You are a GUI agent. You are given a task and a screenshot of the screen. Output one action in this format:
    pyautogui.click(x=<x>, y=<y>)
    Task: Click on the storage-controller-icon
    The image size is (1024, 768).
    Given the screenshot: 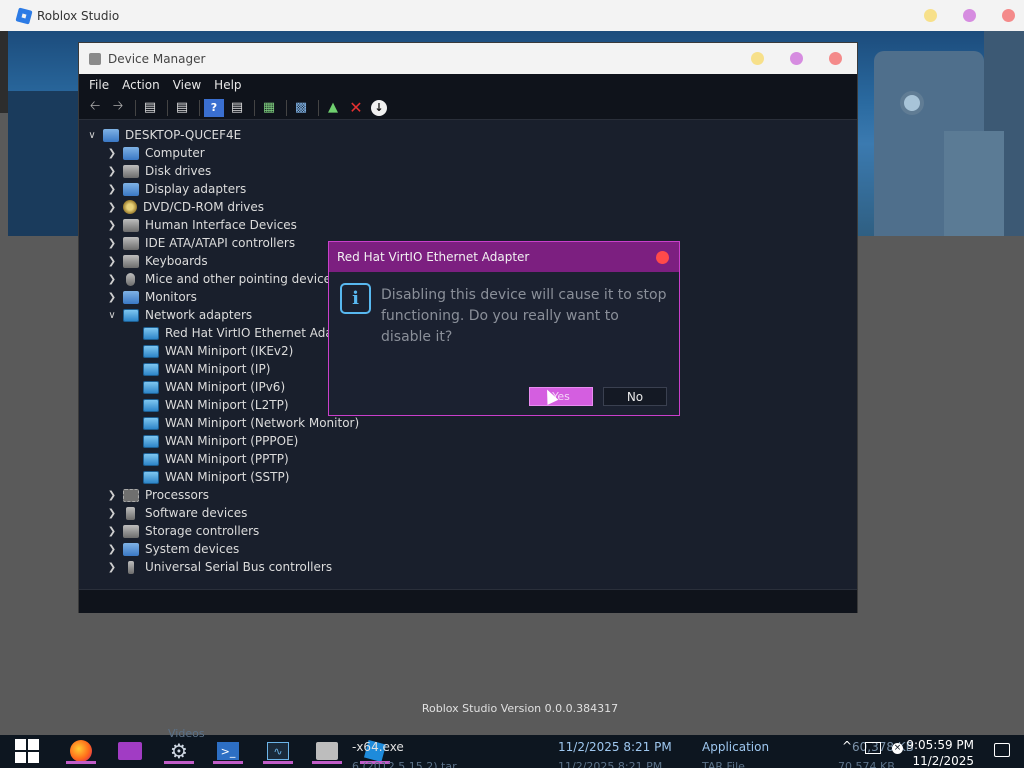 What is the action you would take?
    pyautogui.click(x=131, y=531)
    